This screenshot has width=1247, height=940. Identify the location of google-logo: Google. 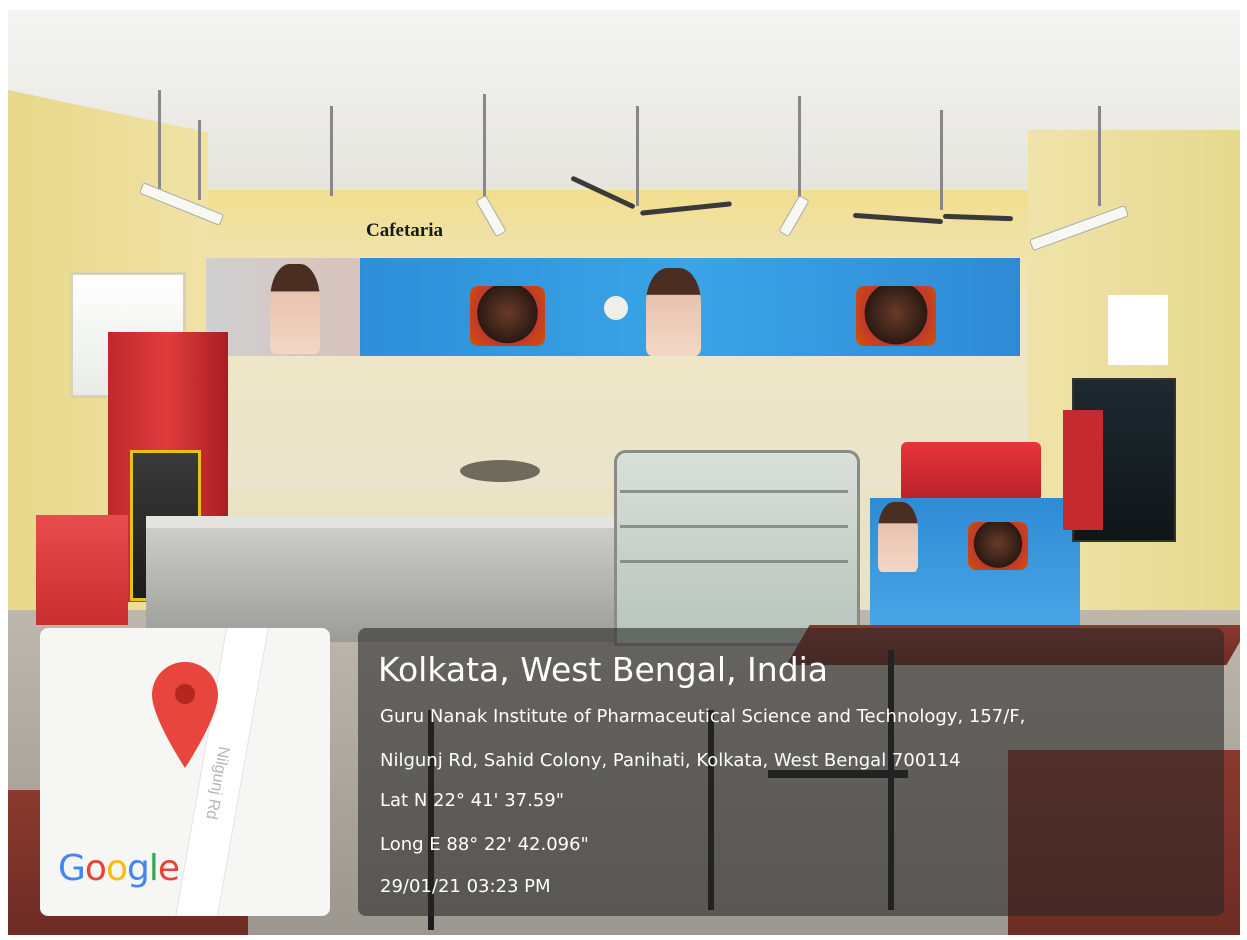
(119, 868).